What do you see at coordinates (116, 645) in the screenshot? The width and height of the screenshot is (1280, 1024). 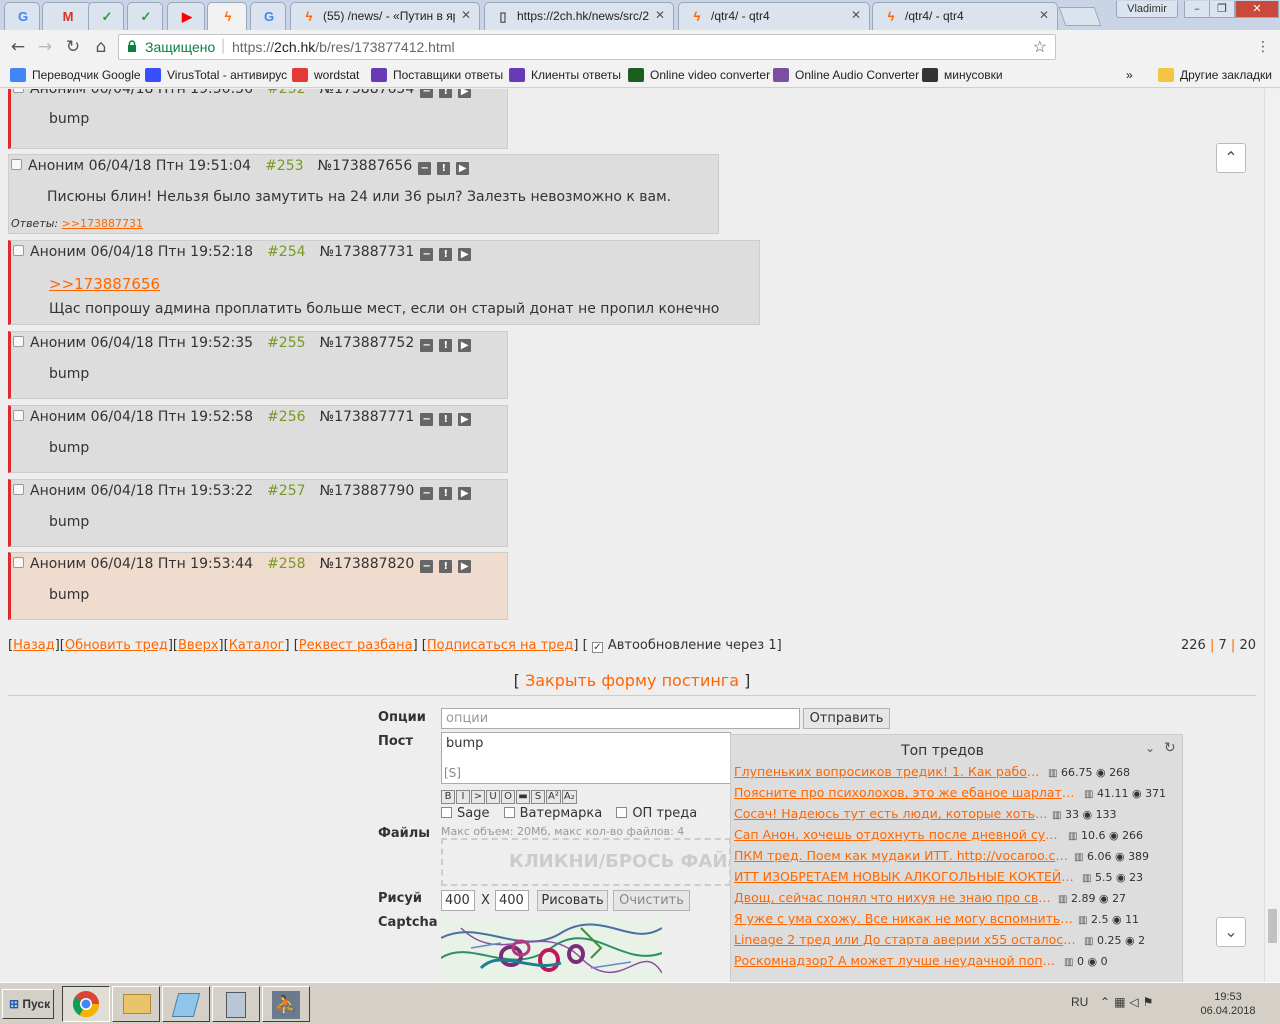 I see `refresh-thread-link: Обновить тред` at bounding box center [116, 645].